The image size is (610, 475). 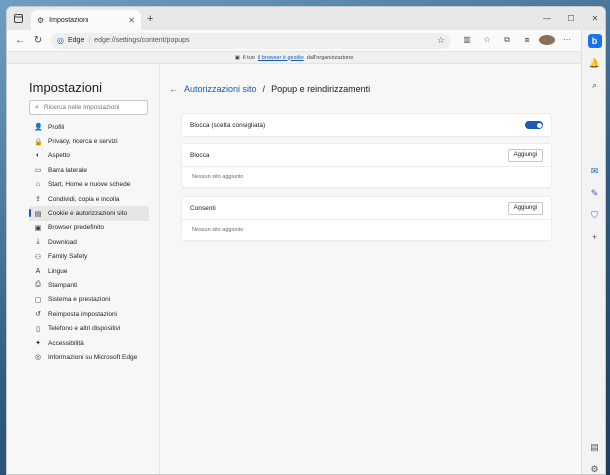 What do you see at coordinates (63, 285) in the screenshot?
I see `sidebar-item-label: Stampanti` at bounding box center [63, 285].